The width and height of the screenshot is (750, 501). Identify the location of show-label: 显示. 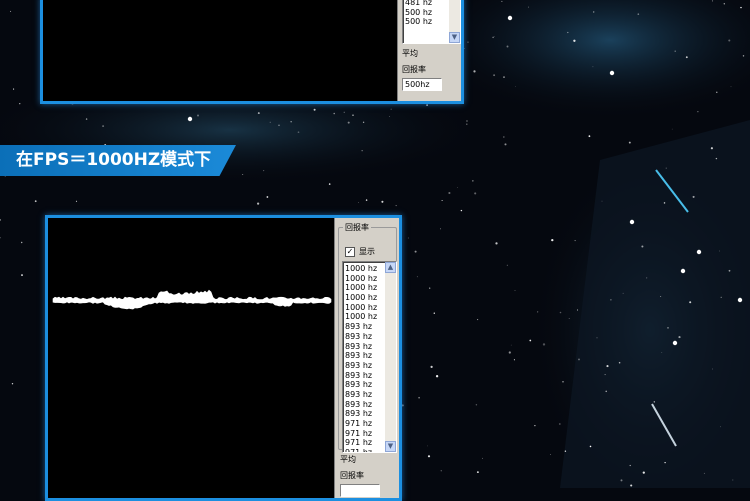
(367, 251).